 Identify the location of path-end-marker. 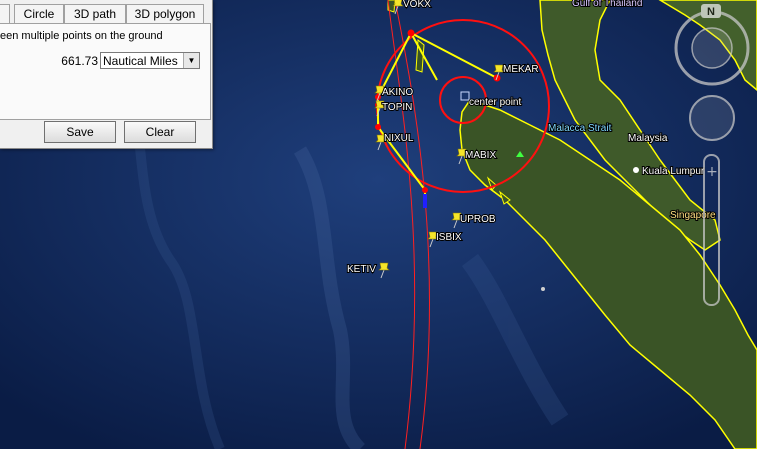
(425, 201).